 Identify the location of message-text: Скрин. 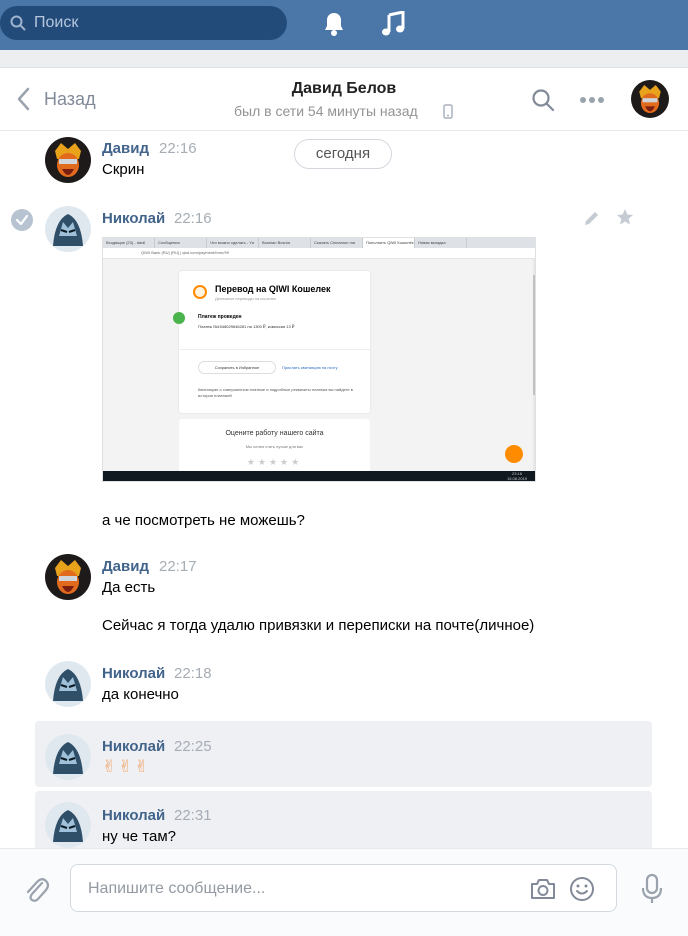
(123, 169).